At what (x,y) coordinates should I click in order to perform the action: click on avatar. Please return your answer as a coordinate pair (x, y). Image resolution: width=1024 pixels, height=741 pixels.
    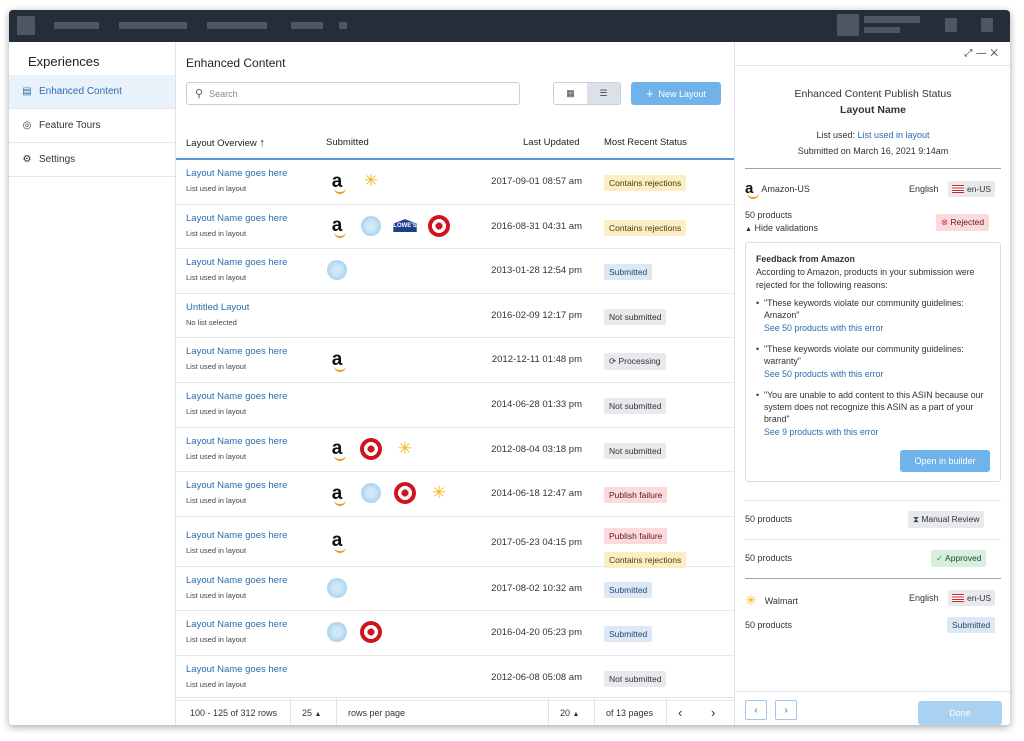
    Looking at the image, I should click on (848, 25).